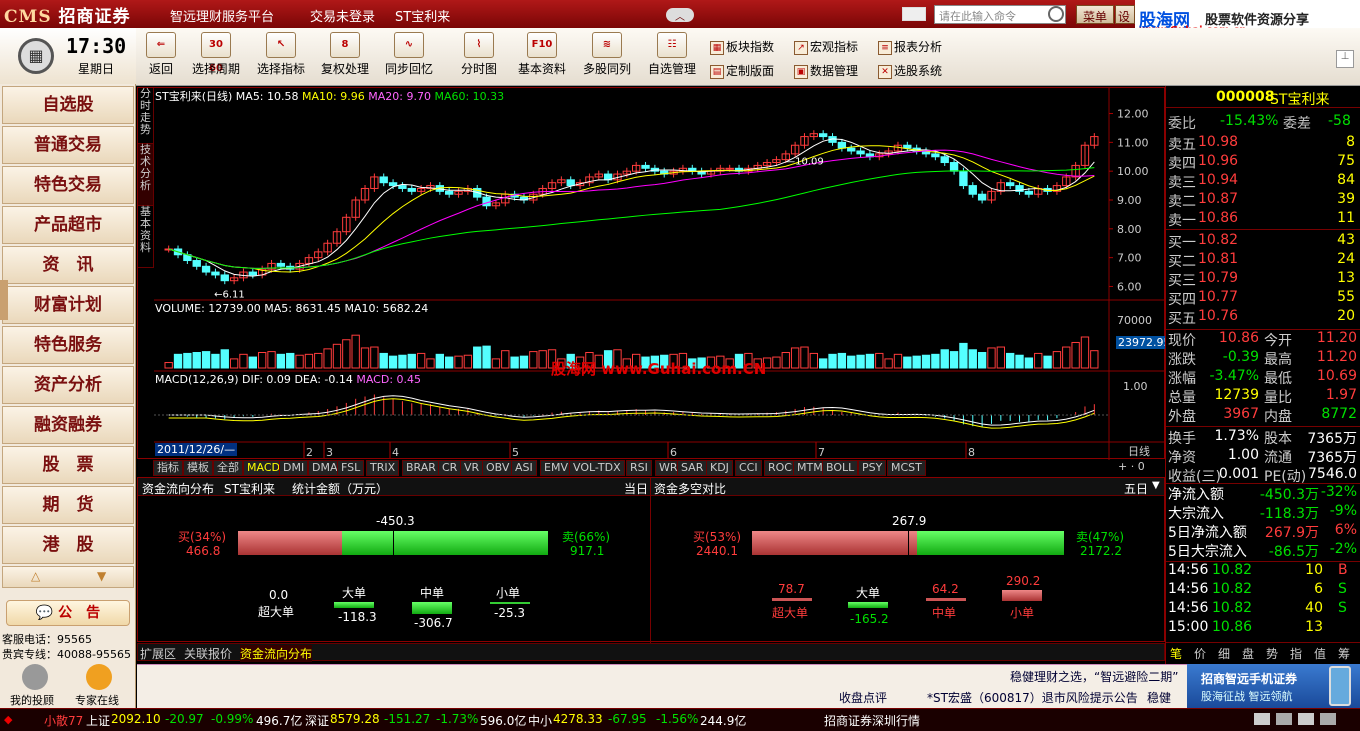 The width and height of the screenshot is (1360, 731). What do you see at coordinates (1344, 653) in the screenshot?
I see `quote-tab-7: 筹` at bounding box center [1344, 653].